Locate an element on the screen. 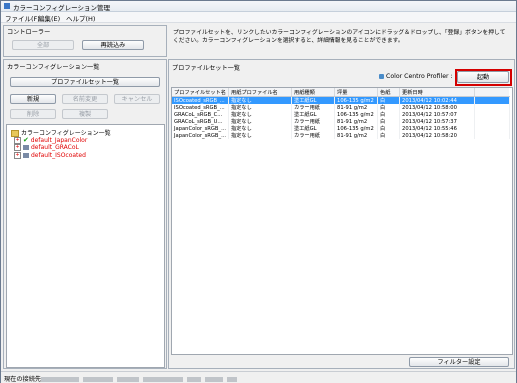 Image resolution: width=517 pixels, height=383 pixels. rename-button: 名前変更 is located at coordinates (85, 99).